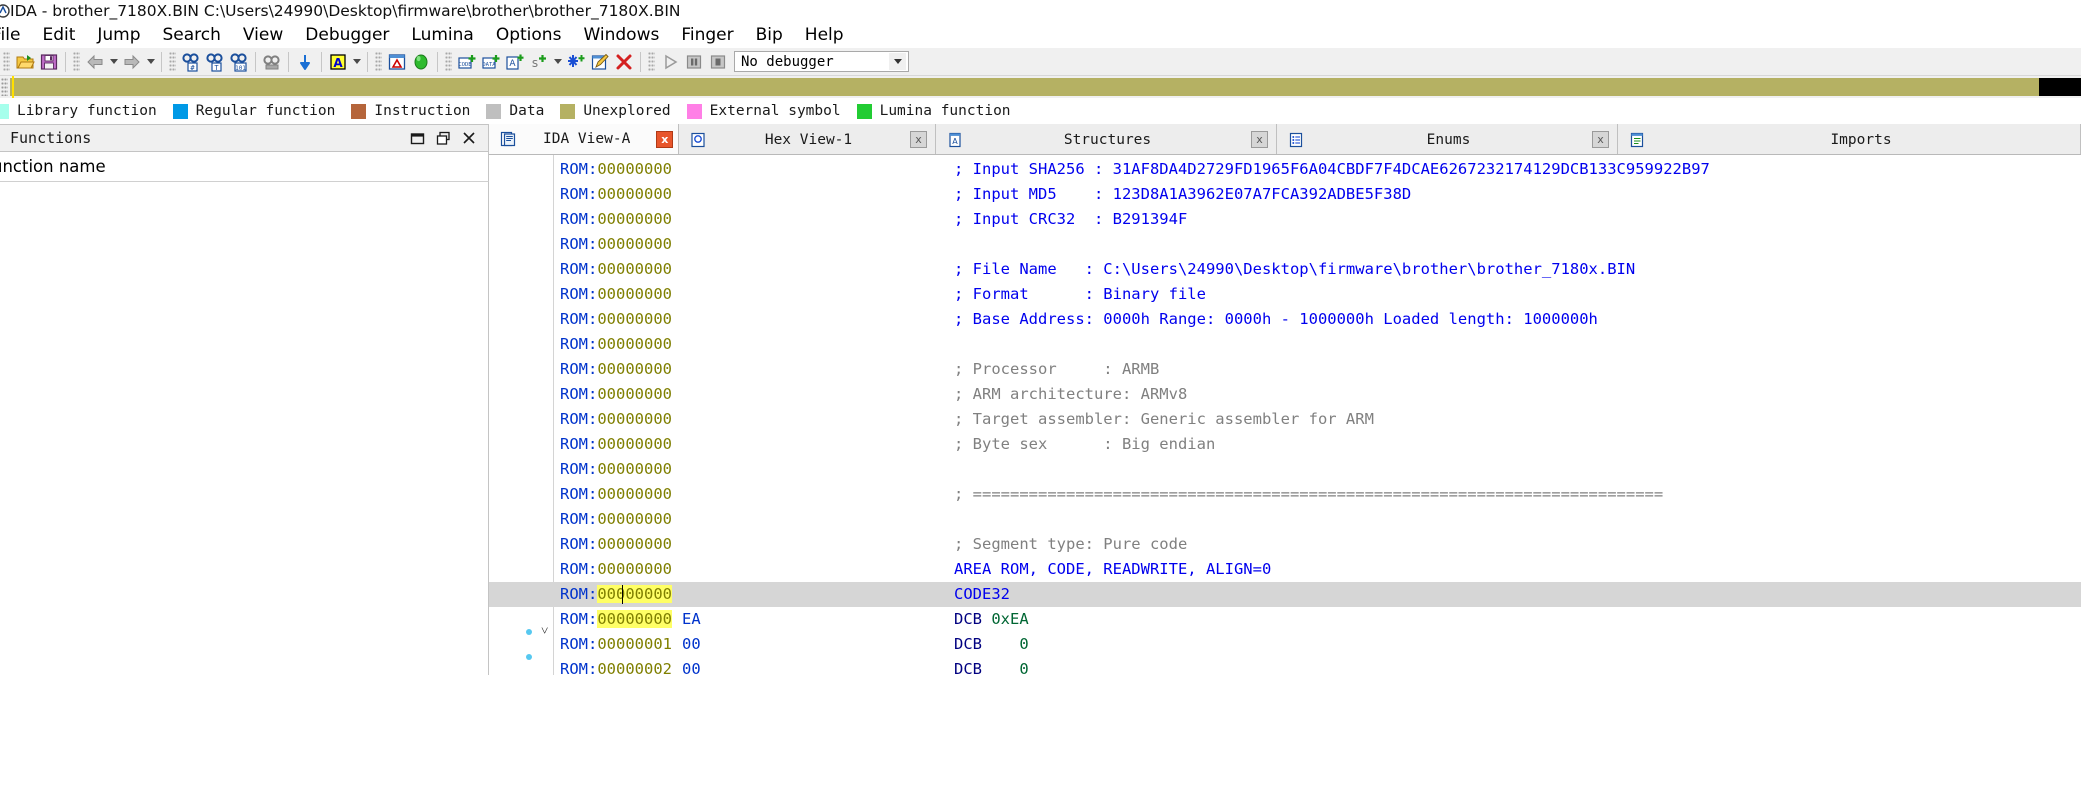 Image resolution: width=2081 pixels, height=800 pixels. What do you see at coordinates (443, 138) in the screenshot?
I see `maximize-icon` at bounding box center [443, 138].